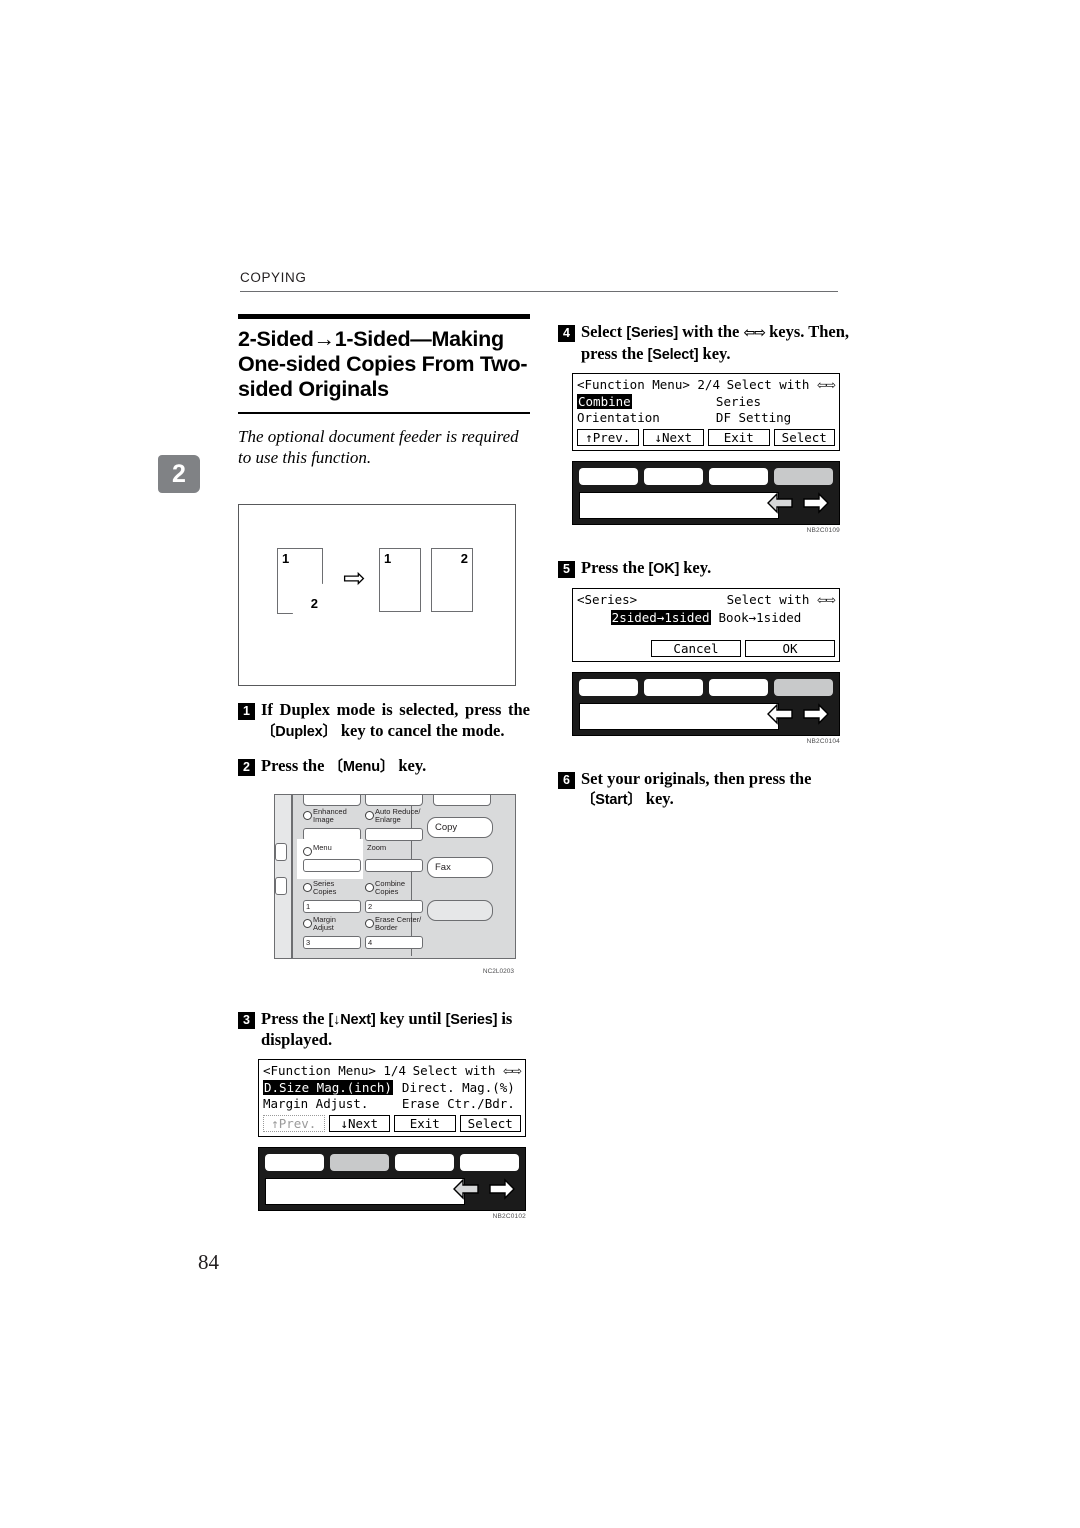 The image size is (1080, 1528). I want to click on scroll-arrows-icon: ⇦⇨, so click(754, 333).